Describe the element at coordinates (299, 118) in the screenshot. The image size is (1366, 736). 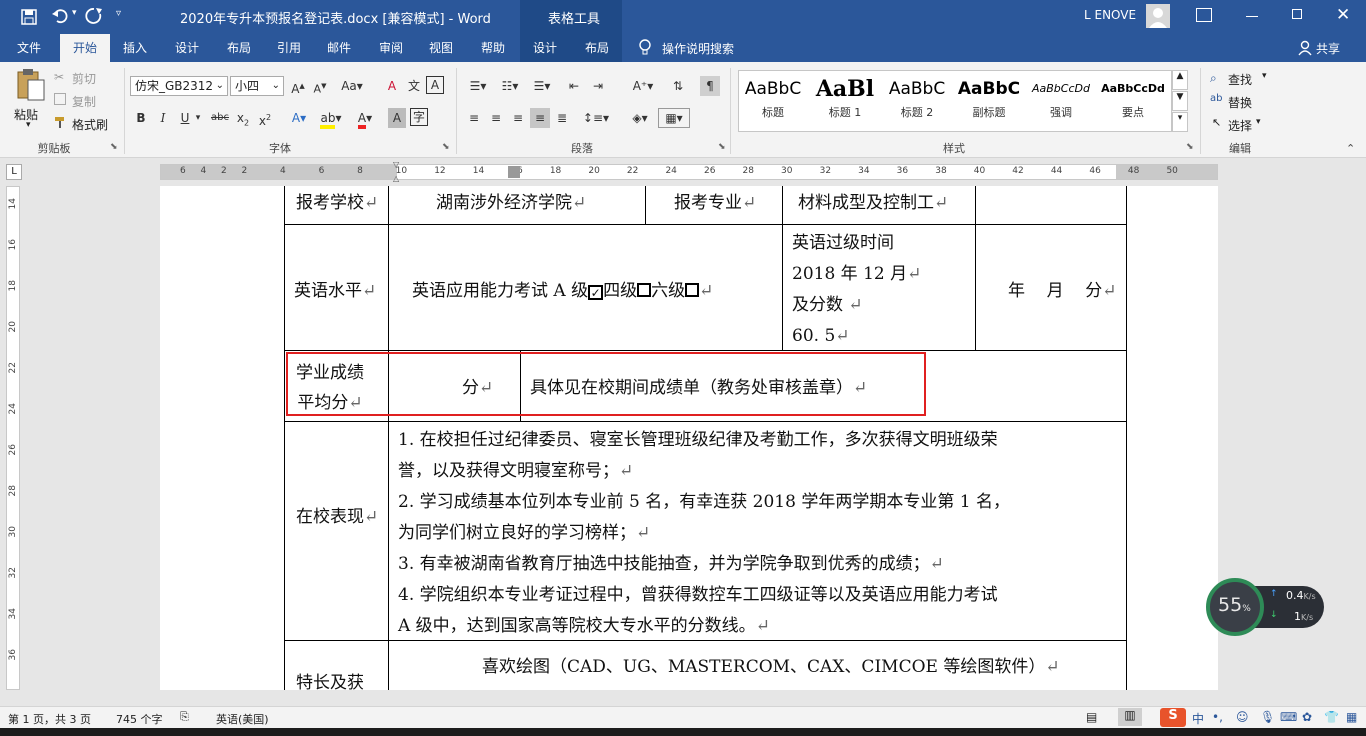
I see `text-effects-icon: A▾` at that location.